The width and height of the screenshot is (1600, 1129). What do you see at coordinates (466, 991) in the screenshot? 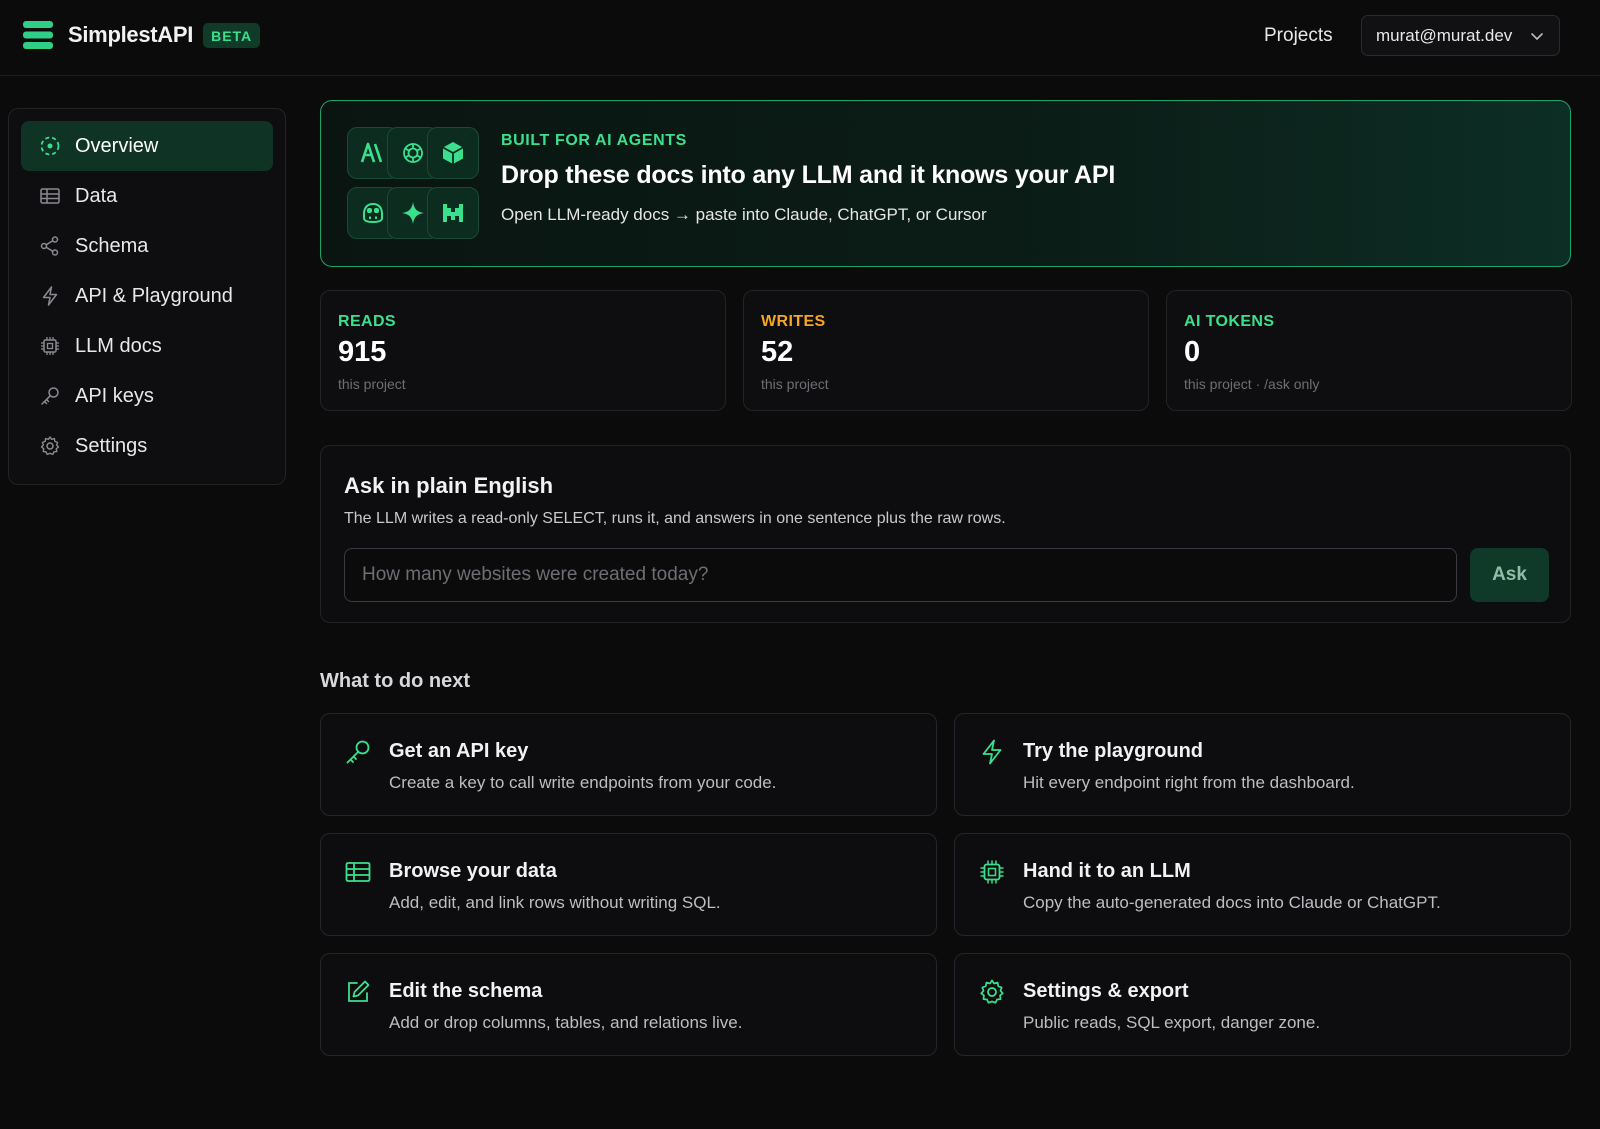
I see `action-card-title: Edit the schema` at bounding box center [466, 991].